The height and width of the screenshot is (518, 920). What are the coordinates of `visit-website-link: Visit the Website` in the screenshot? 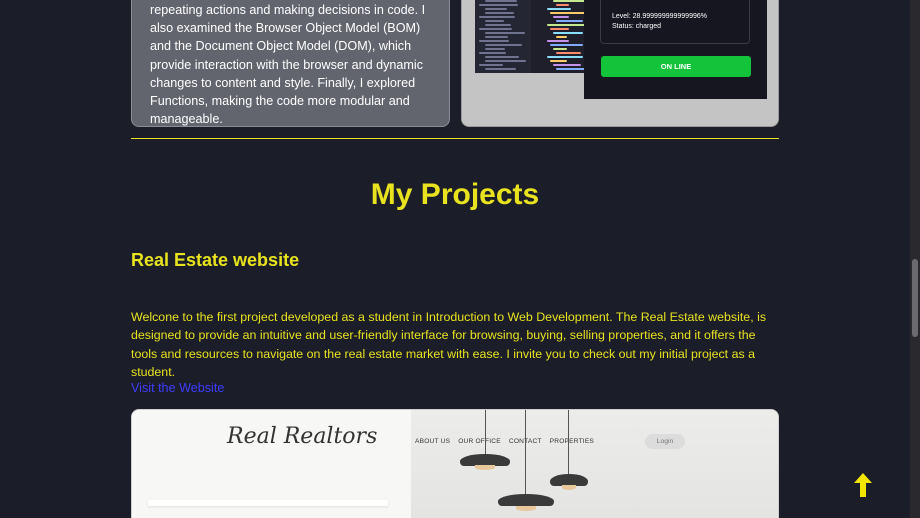 It's located at (177, 388).